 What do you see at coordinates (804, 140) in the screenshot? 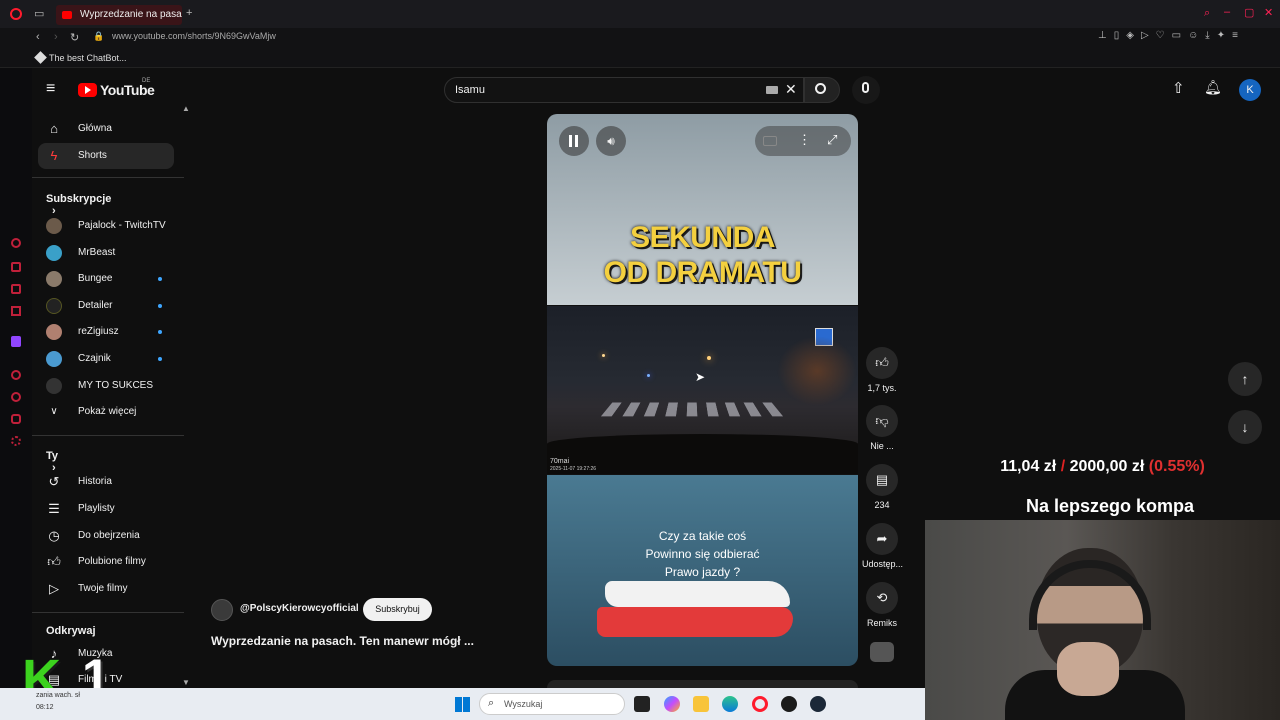
I see `more-options-icon: ⋮` at bounding box center [804, 140].